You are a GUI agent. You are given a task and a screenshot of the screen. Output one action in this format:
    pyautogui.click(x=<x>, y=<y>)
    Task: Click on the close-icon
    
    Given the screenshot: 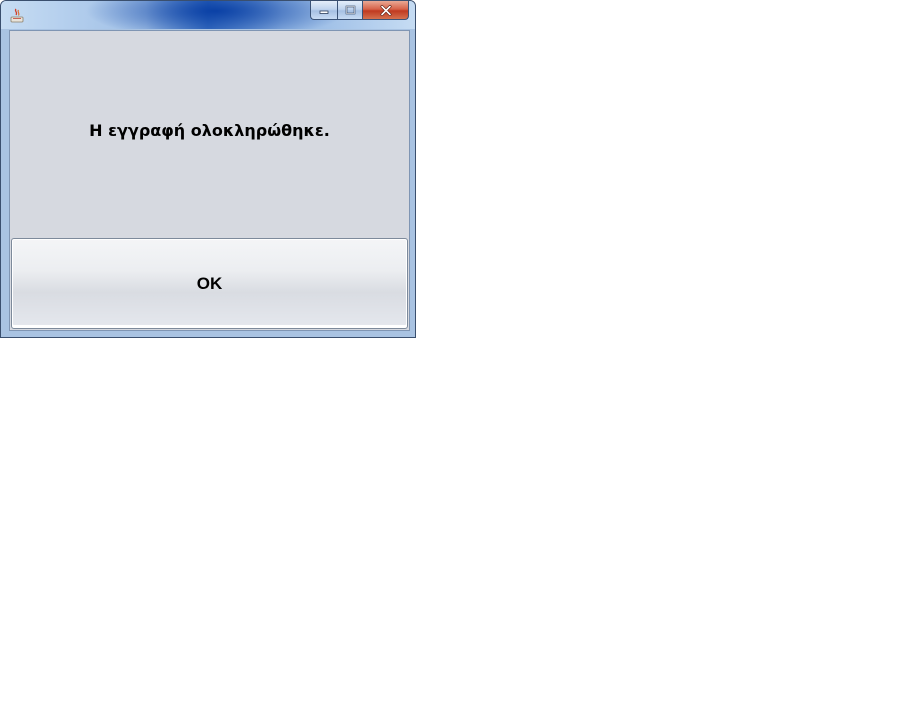 What is the action you would take?
    pyautogui.click(x=385, y=10)
    